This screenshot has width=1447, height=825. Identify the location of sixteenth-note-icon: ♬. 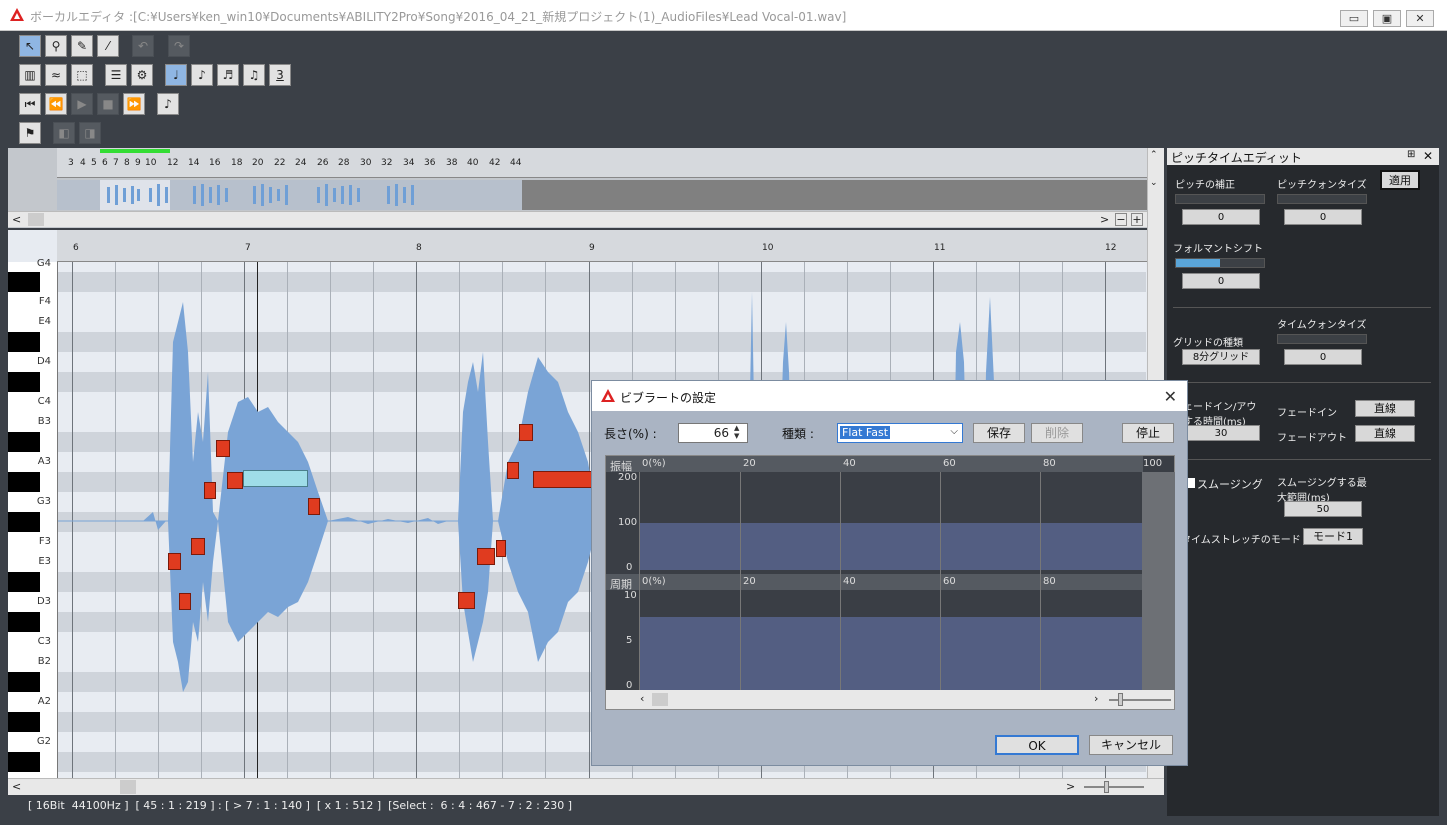
(228, 75).